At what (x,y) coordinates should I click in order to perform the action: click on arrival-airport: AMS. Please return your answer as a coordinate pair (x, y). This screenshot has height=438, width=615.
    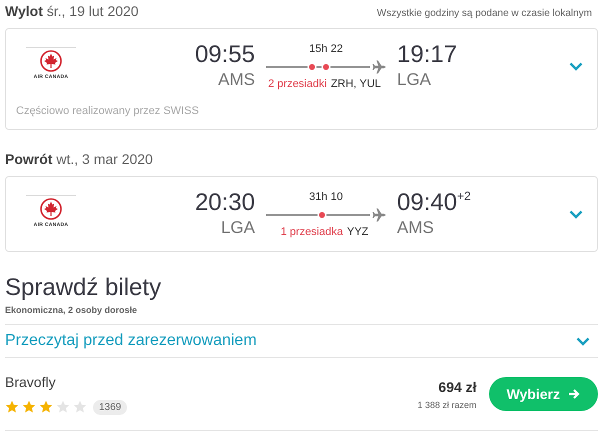
    Looking at the image, I should click on (415, 228).